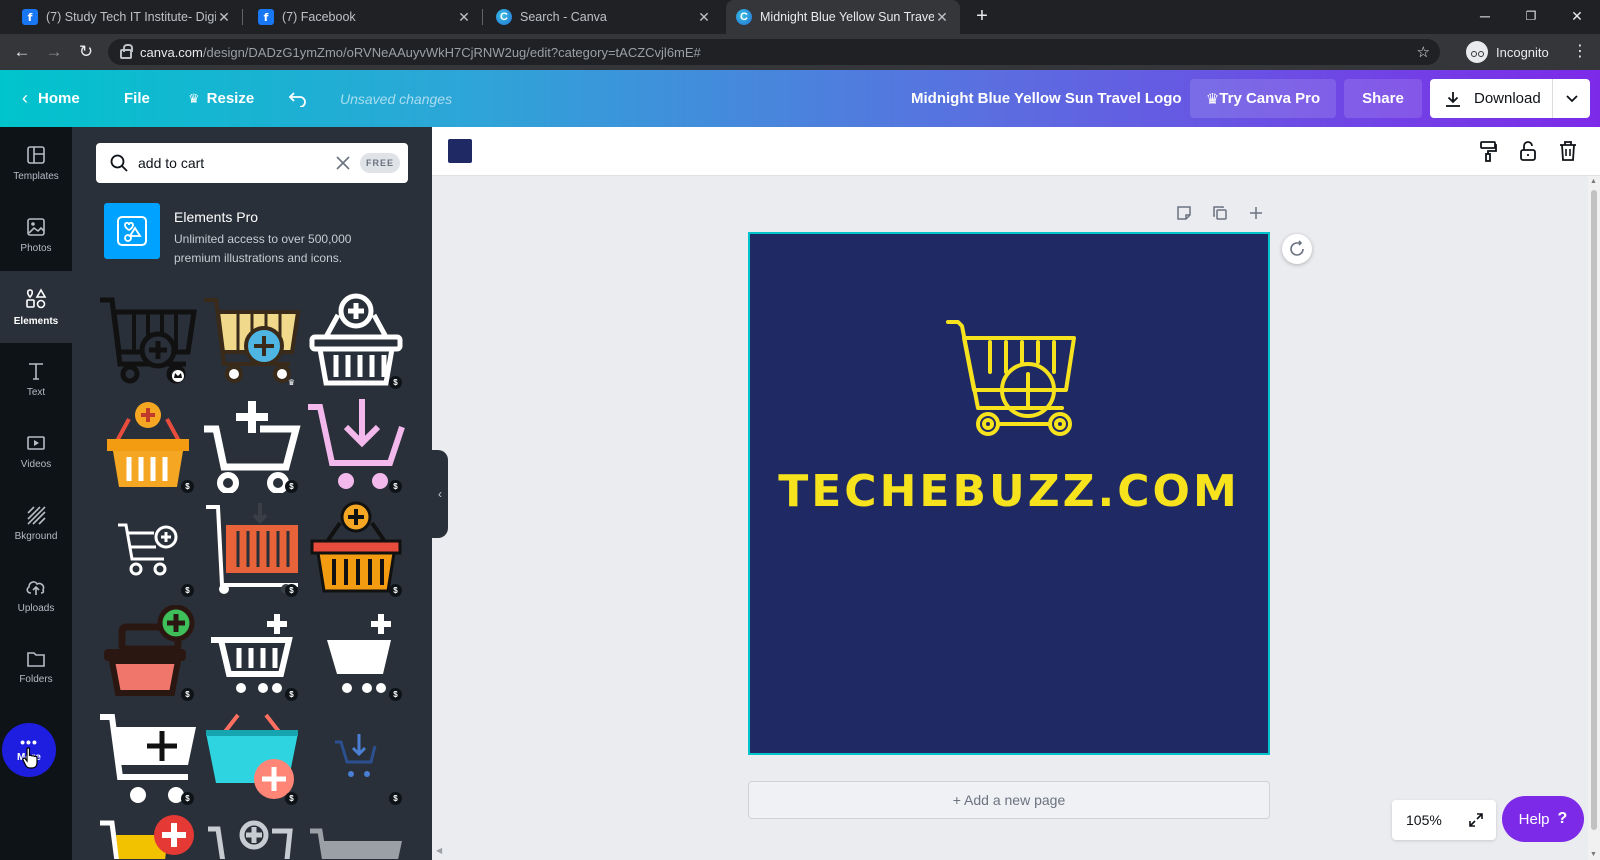 The width and height of the screenshot is (1600, 860). Describe the element at coordinates (22, 52) in the screenshot. I see `back-arrow-icon: ←` at that location.